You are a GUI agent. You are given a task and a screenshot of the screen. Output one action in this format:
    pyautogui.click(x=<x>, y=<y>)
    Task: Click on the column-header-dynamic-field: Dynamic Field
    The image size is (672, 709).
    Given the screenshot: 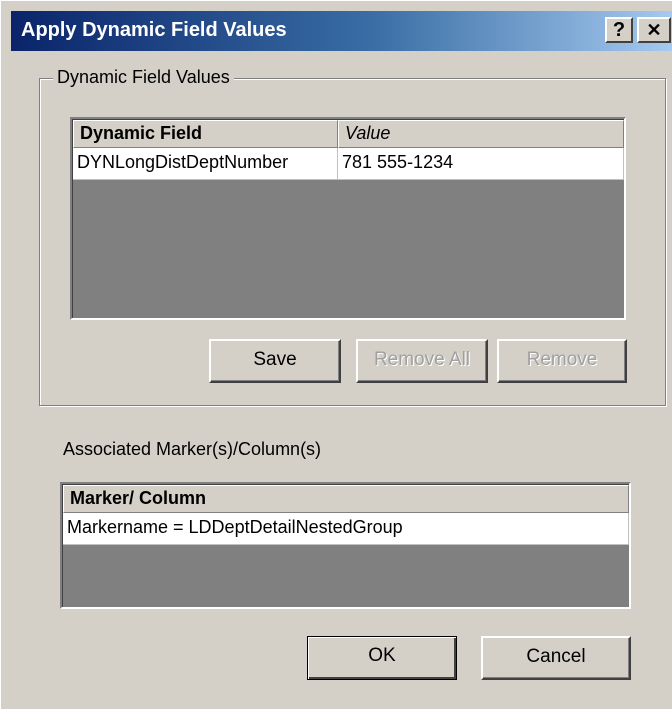 What is the action you would take?
    pyautogui.click(x=205, y=134)
    